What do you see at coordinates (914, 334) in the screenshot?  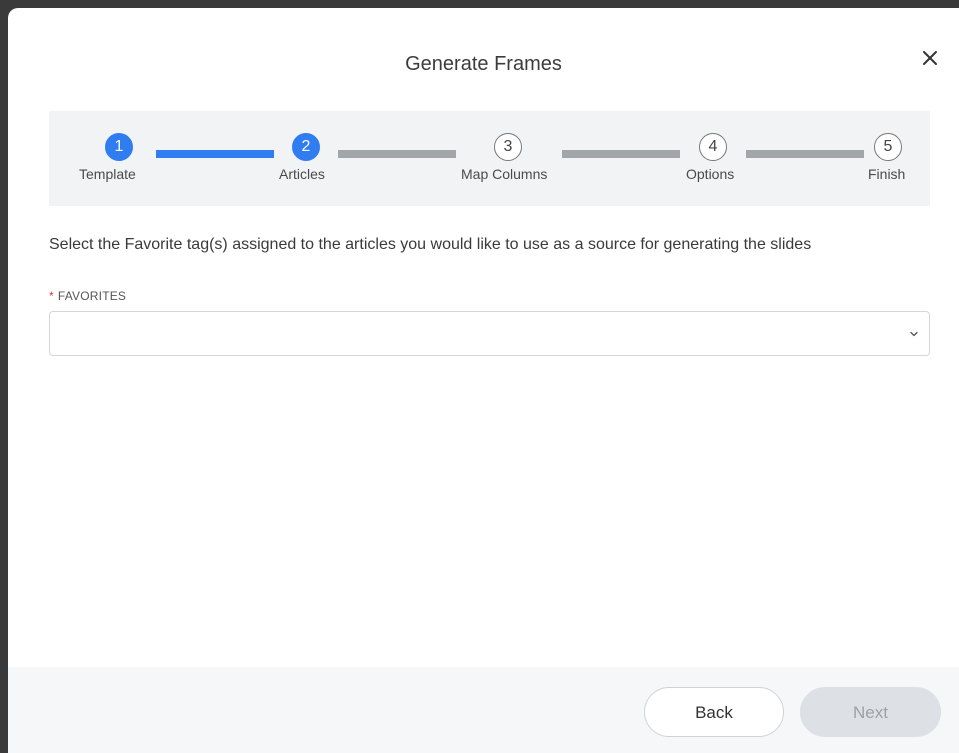 I see `chevron-down-icon` at bounding box center [914, 334].